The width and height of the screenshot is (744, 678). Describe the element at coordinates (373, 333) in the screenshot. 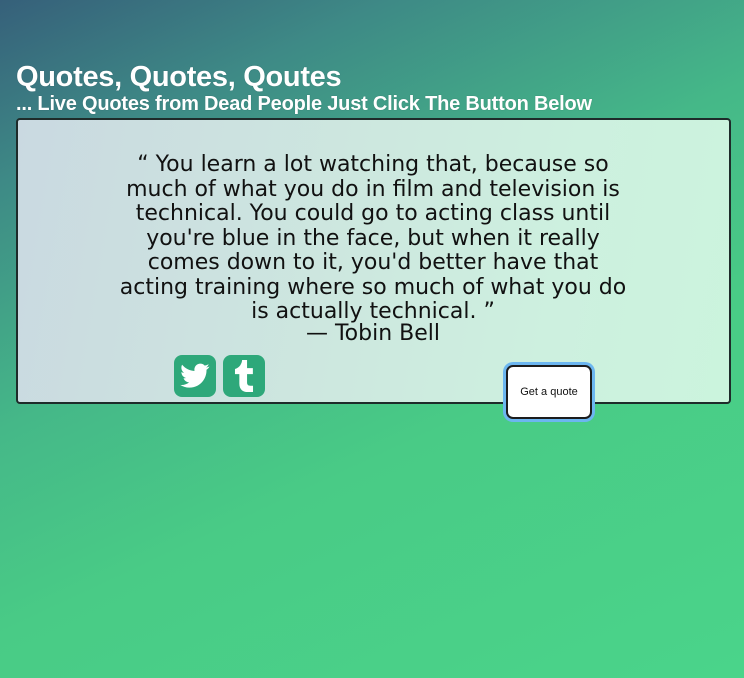

I see `quote-author: — Tobin Bell` at that location.